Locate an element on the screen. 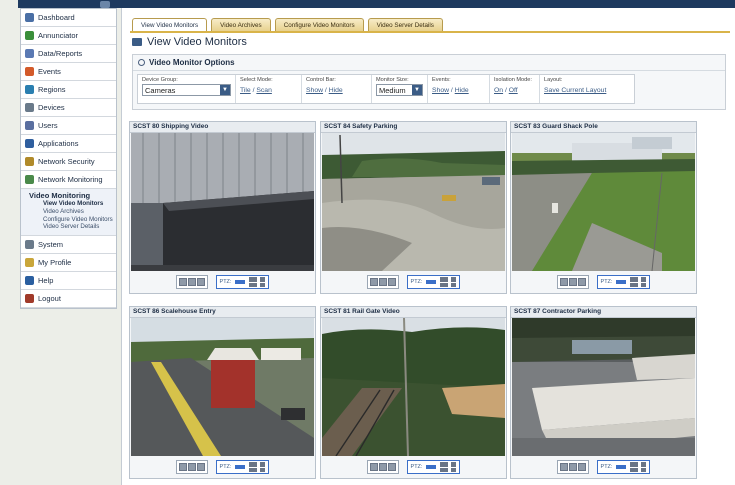  sidebar-item-dashboard: Dashboard is located at coordinates (68, 18).